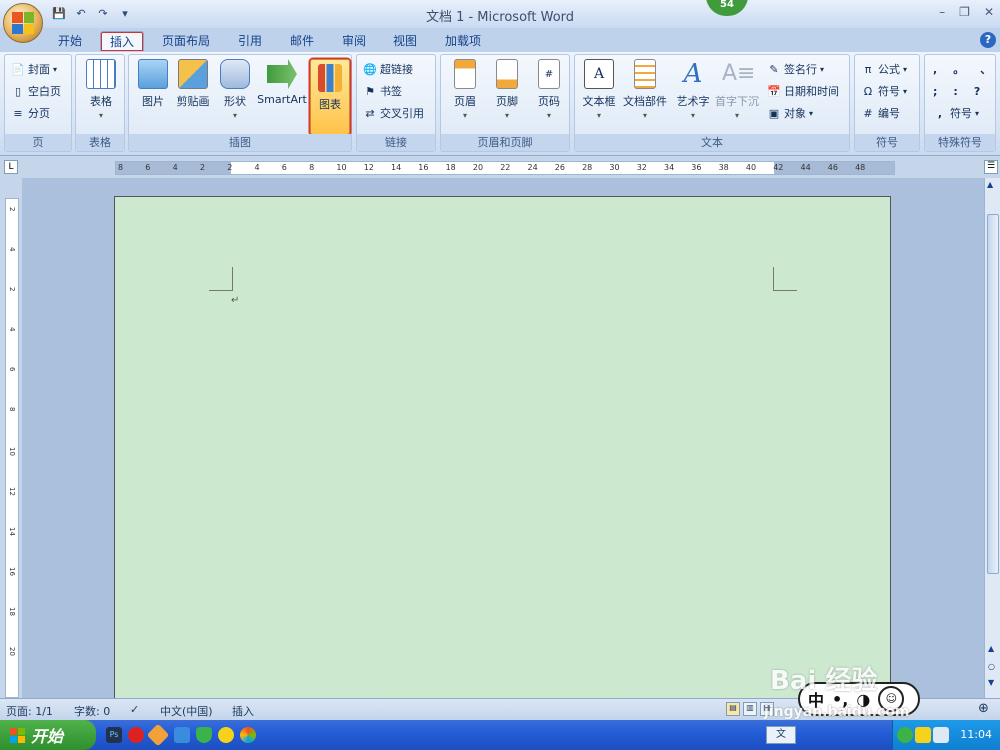 This screenshot has height=750, width=1000. What do you see at coordinates (750, 709) in the screenshot?
I see `full-screen-reading-icon: ▥` at bounding box center [750, 709].